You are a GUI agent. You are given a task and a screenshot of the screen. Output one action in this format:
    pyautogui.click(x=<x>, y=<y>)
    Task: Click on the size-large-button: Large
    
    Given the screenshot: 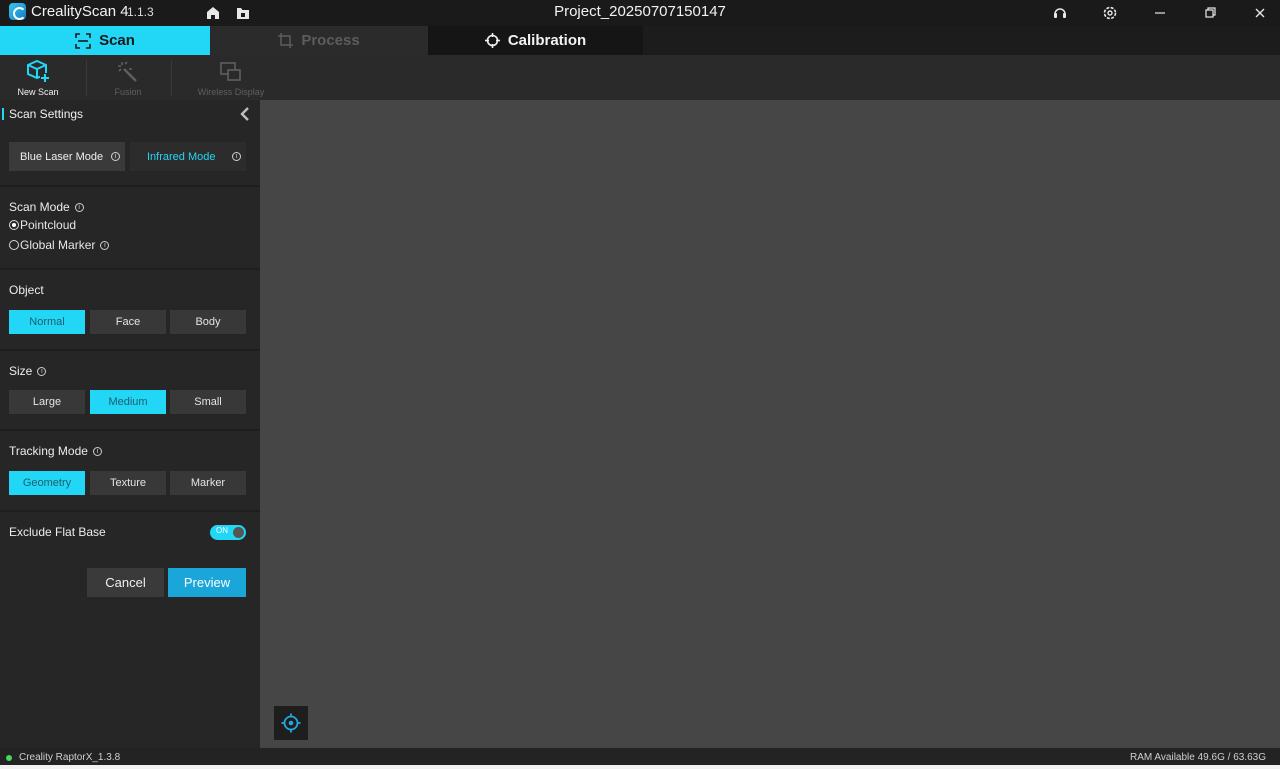 What is the action you would take?
    pyautogui.click(x=47, y=402)
    